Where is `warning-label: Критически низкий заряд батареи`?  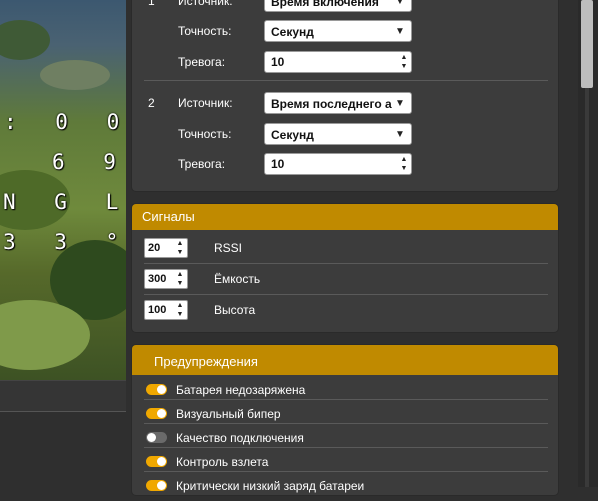
warning-label: Критически низкий заряд батареи is located at coordinates (270, 486).